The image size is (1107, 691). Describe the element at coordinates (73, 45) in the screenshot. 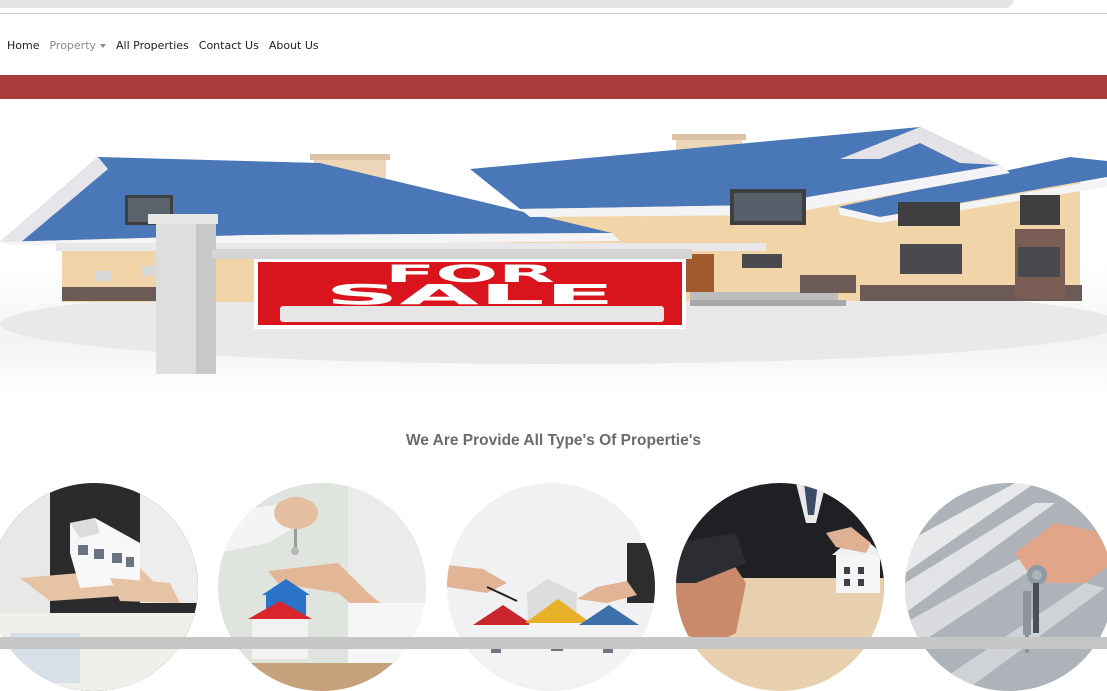

I see `nav-property-label: Property` at that location.